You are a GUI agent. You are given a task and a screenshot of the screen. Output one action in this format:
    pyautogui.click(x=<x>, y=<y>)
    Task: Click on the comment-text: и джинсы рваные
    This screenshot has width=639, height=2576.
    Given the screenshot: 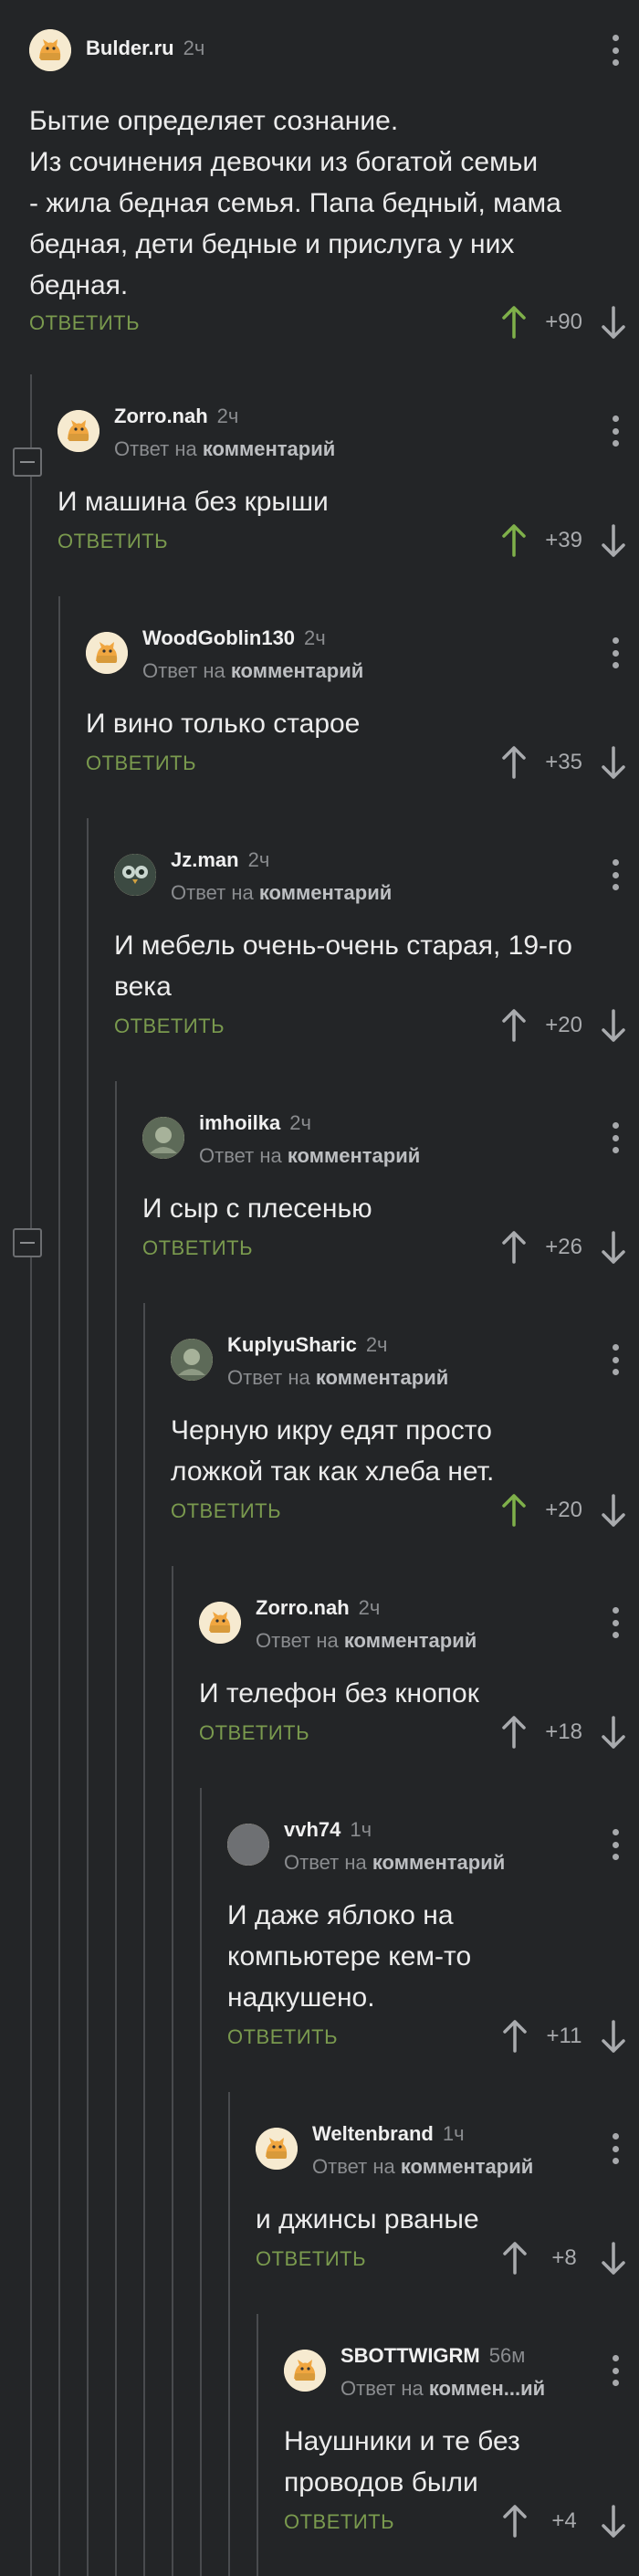 What is the action you would take?
    pyautogui.click(x=434, y=2219)
    